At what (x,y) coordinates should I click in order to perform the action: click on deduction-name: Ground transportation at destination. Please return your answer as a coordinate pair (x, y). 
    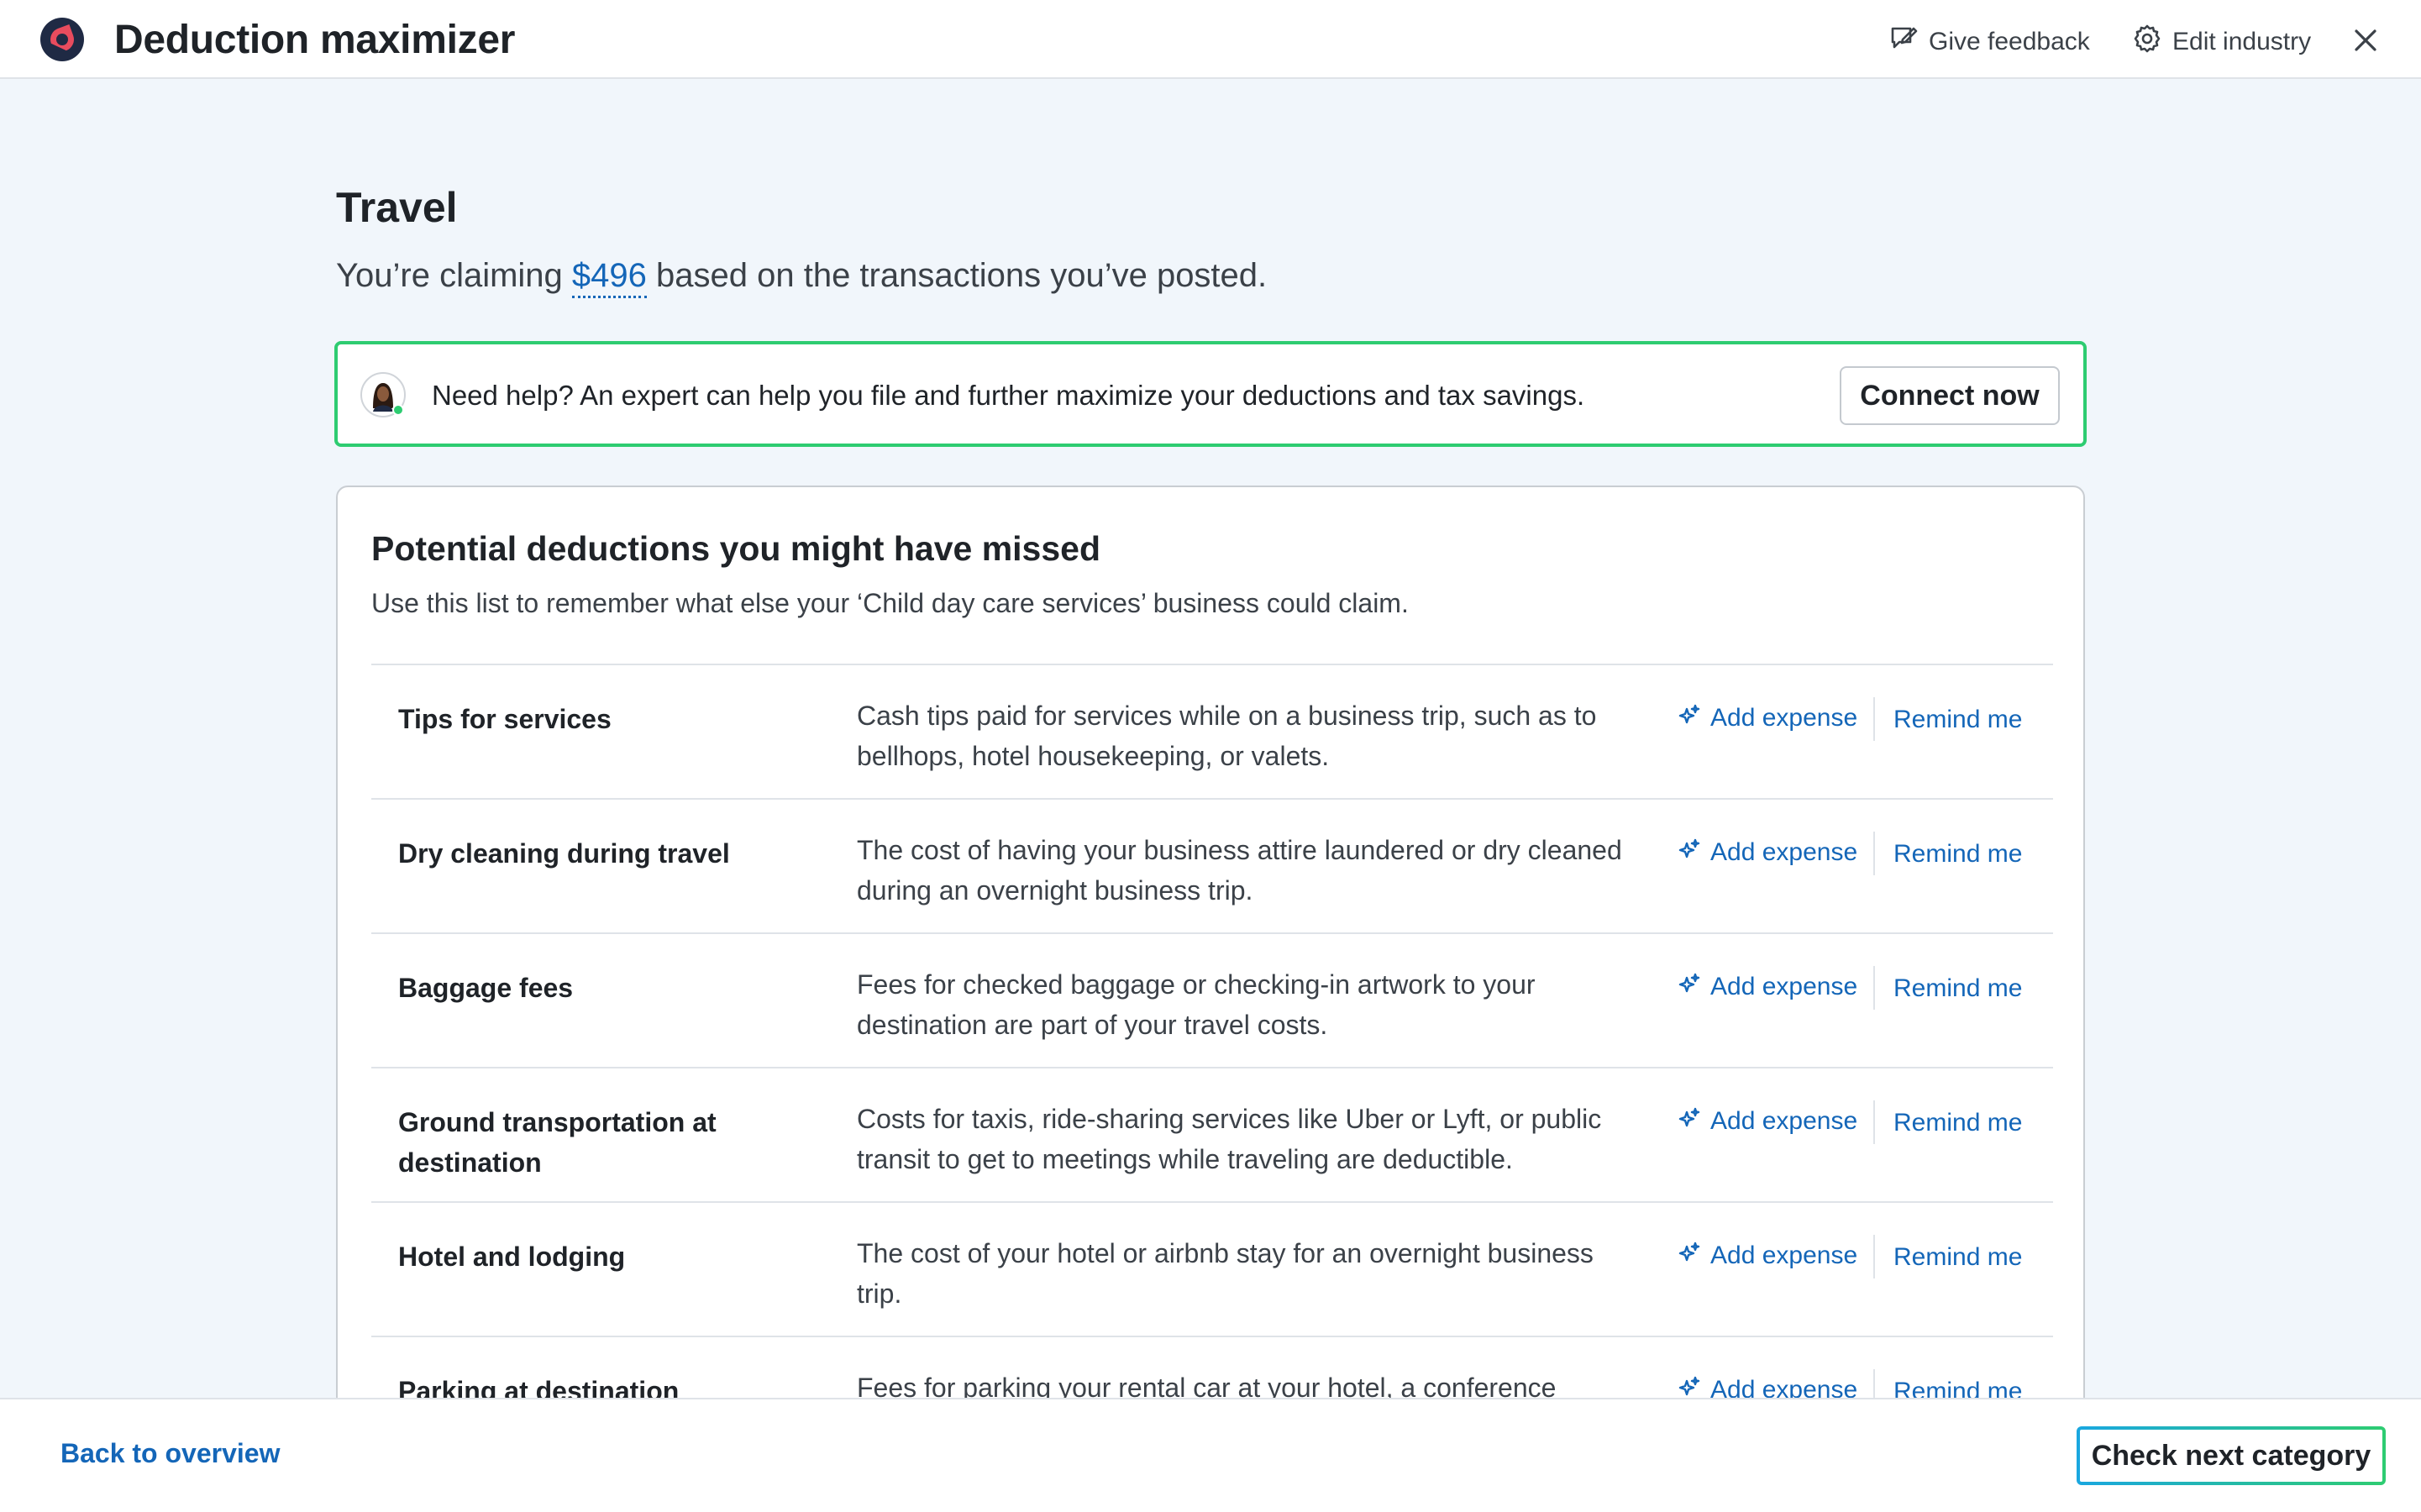
    Looking at the image, I should click on (557, 1142).